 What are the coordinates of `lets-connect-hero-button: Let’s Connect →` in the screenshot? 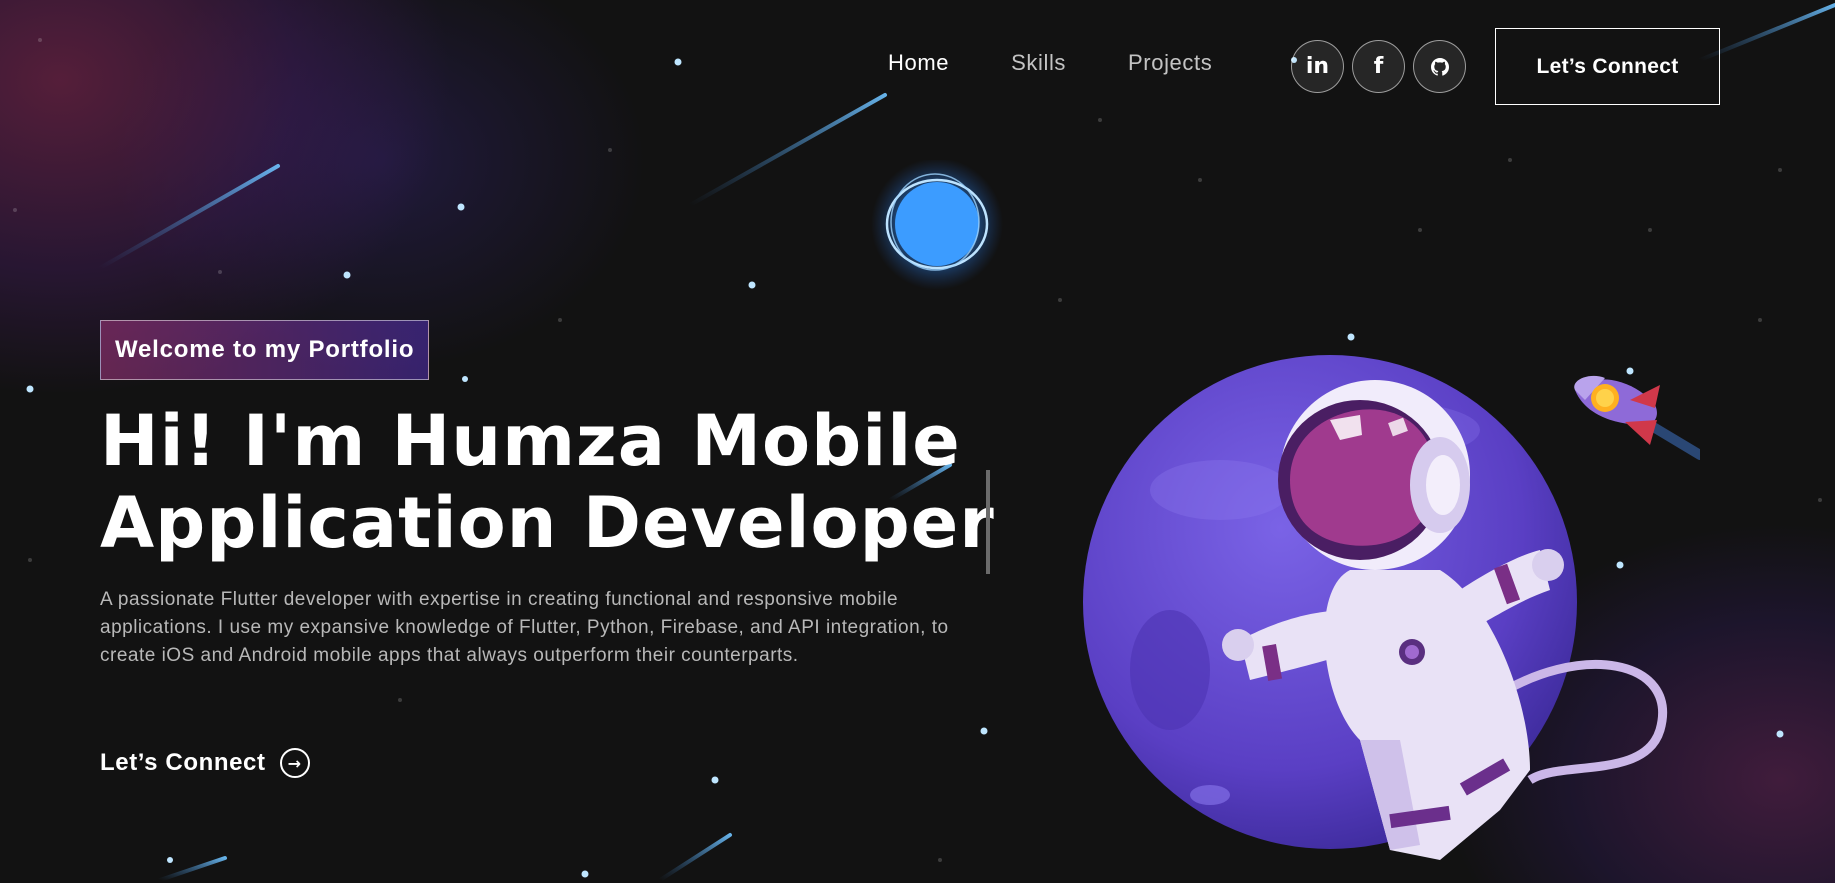 It's located at (205, 763).